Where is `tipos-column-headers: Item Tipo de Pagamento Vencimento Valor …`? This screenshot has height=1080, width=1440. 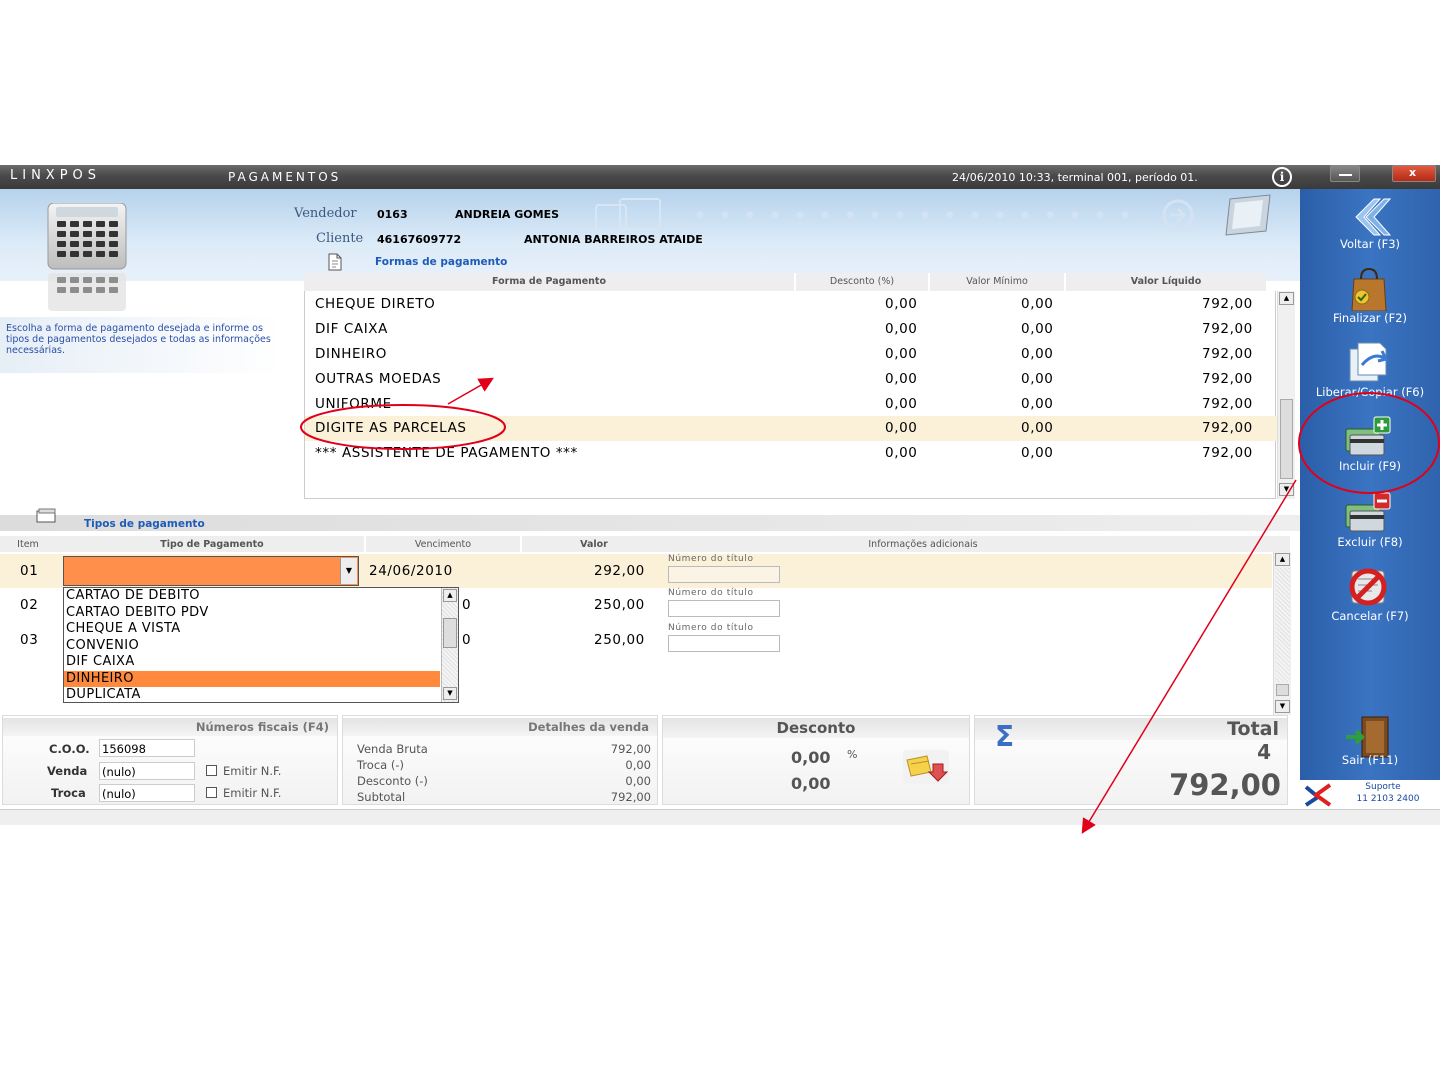 tipos-column-headers: Item Tipo de Pagamento Vencimento Valor … is located at coordinates (645, 544).